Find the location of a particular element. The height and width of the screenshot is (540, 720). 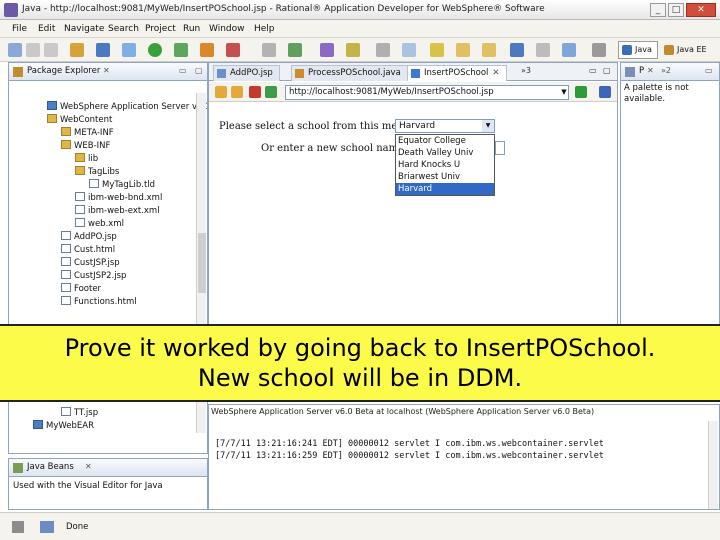

run-icon is located at coordinates (155, 50).